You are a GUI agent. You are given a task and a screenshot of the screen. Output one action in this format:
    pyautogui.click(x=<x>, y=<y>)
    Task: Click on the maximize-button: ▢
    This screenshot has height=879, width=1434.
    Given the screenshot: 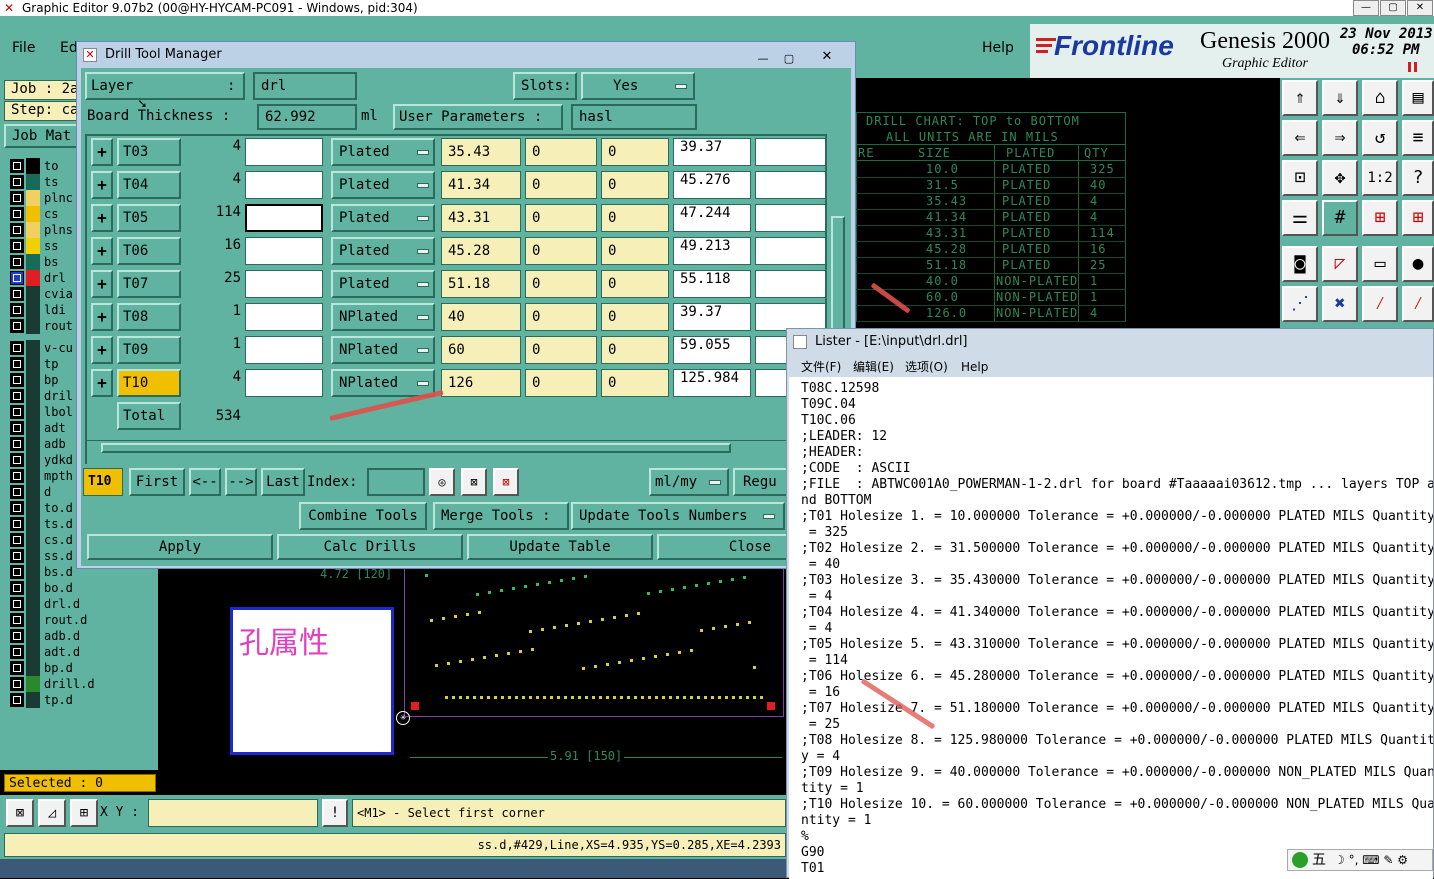 What is the action you would take?
    pyautogui.click(x=1393, y=8)
    